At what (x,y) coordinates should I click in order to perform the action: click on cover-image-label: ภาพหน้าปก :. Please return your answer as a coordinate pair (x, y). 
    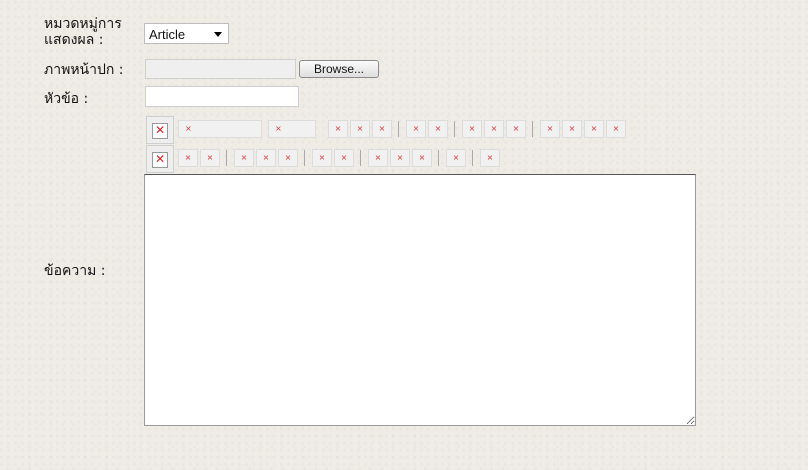
    Looking at the image, I should click on (84, 70).